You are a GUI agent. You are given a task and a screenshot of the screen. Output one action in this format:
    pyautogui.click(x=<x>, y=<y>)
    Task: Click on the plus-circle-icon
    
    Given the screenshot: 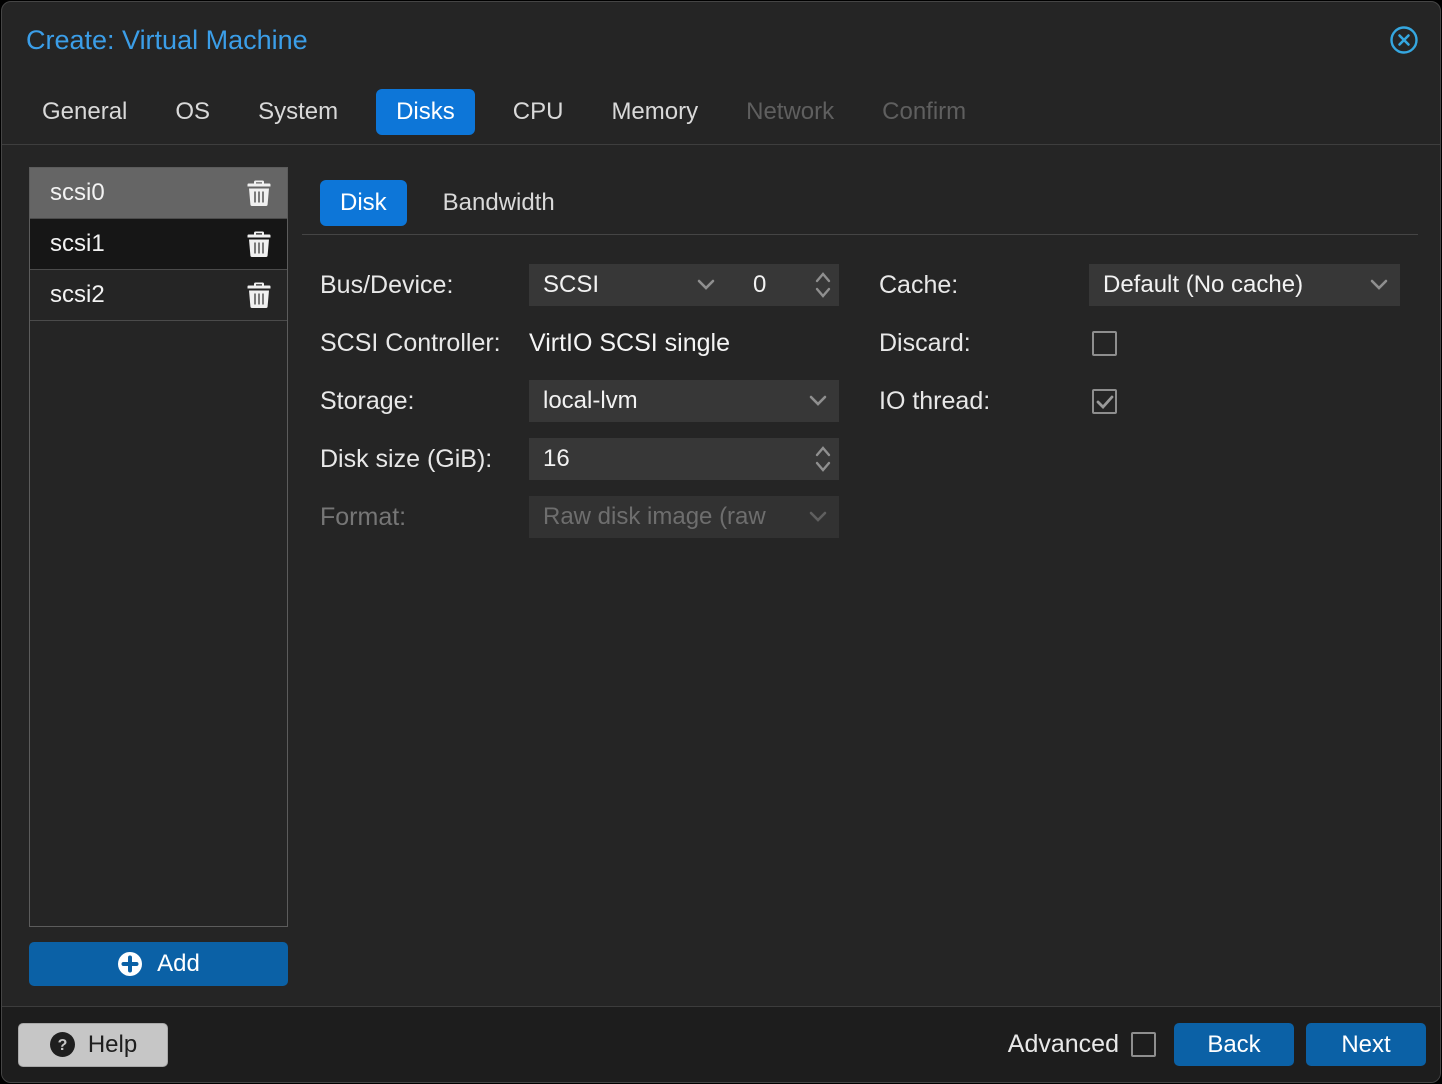 What is the action you would take?
    pyautogui.click(x=130, y=964)
    